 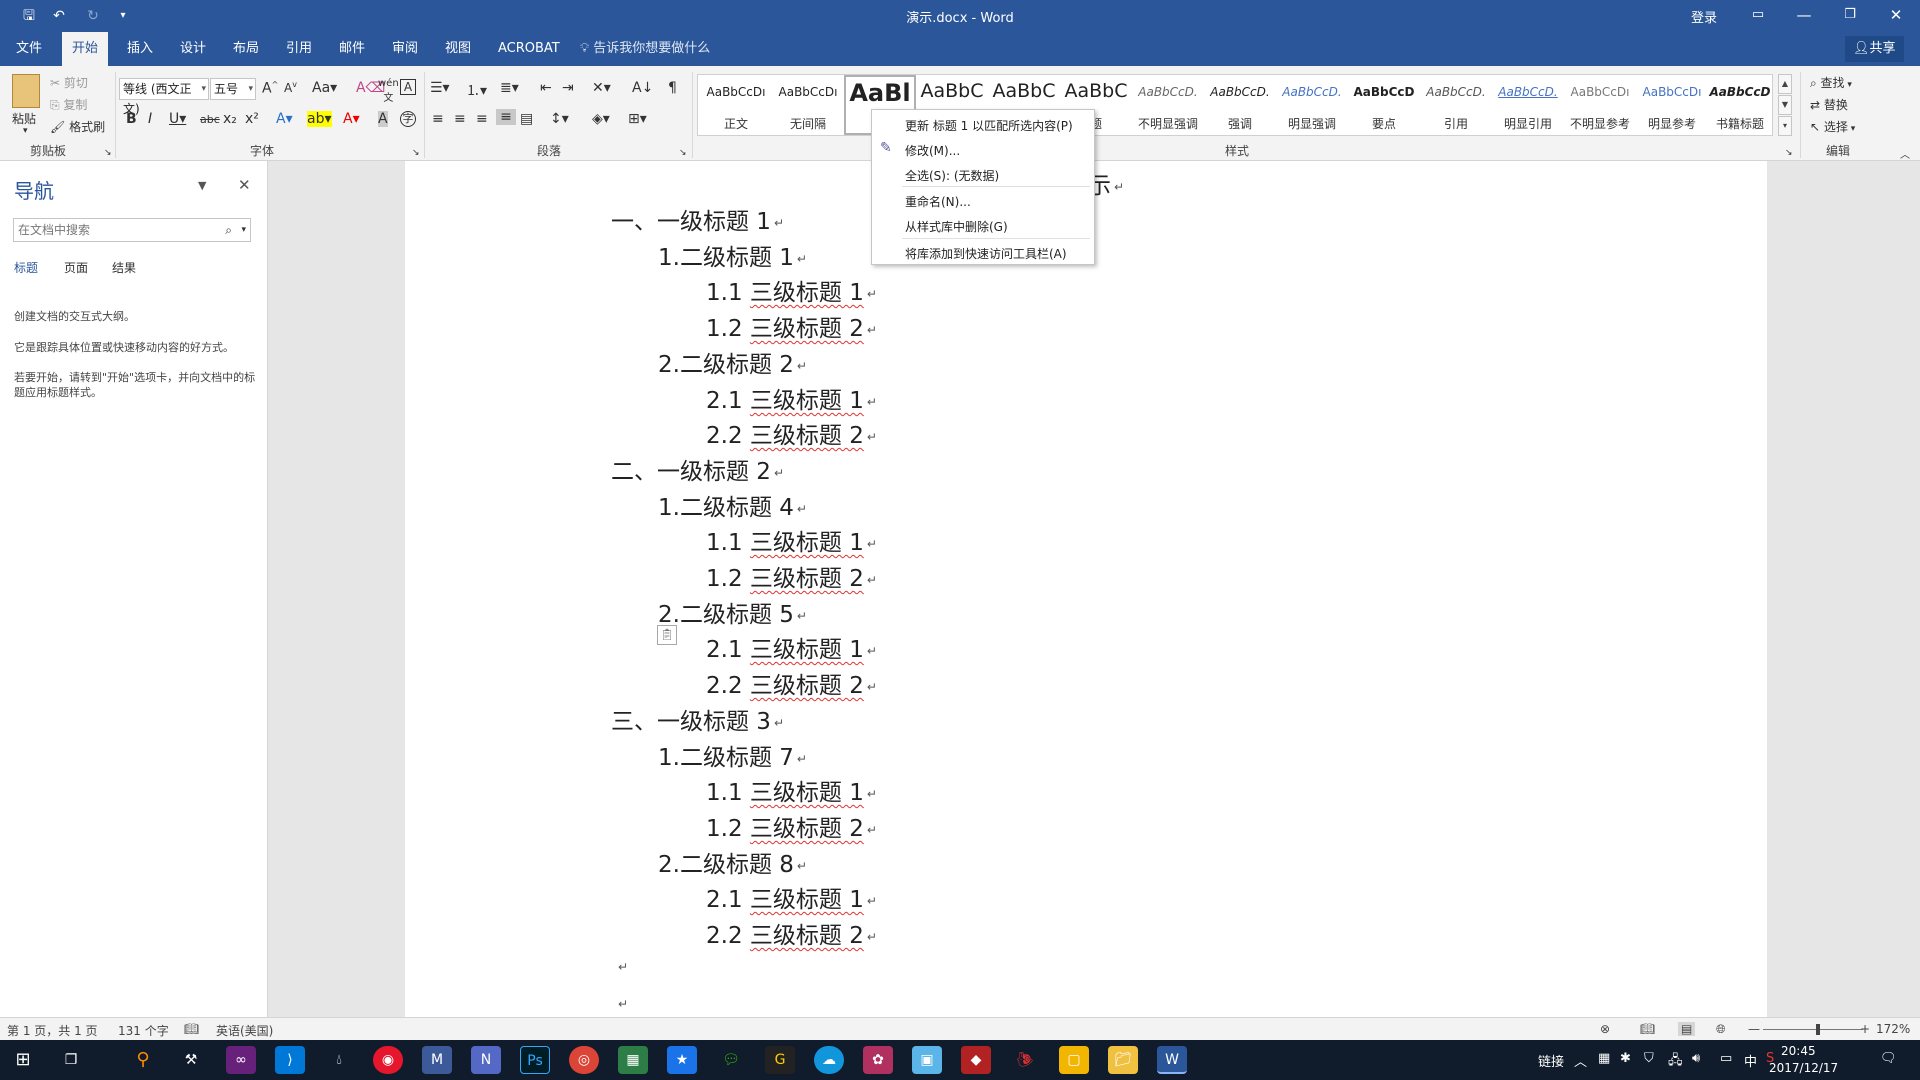 I want to click on highlight-icon: ab▾, so click(x=319, y=119).